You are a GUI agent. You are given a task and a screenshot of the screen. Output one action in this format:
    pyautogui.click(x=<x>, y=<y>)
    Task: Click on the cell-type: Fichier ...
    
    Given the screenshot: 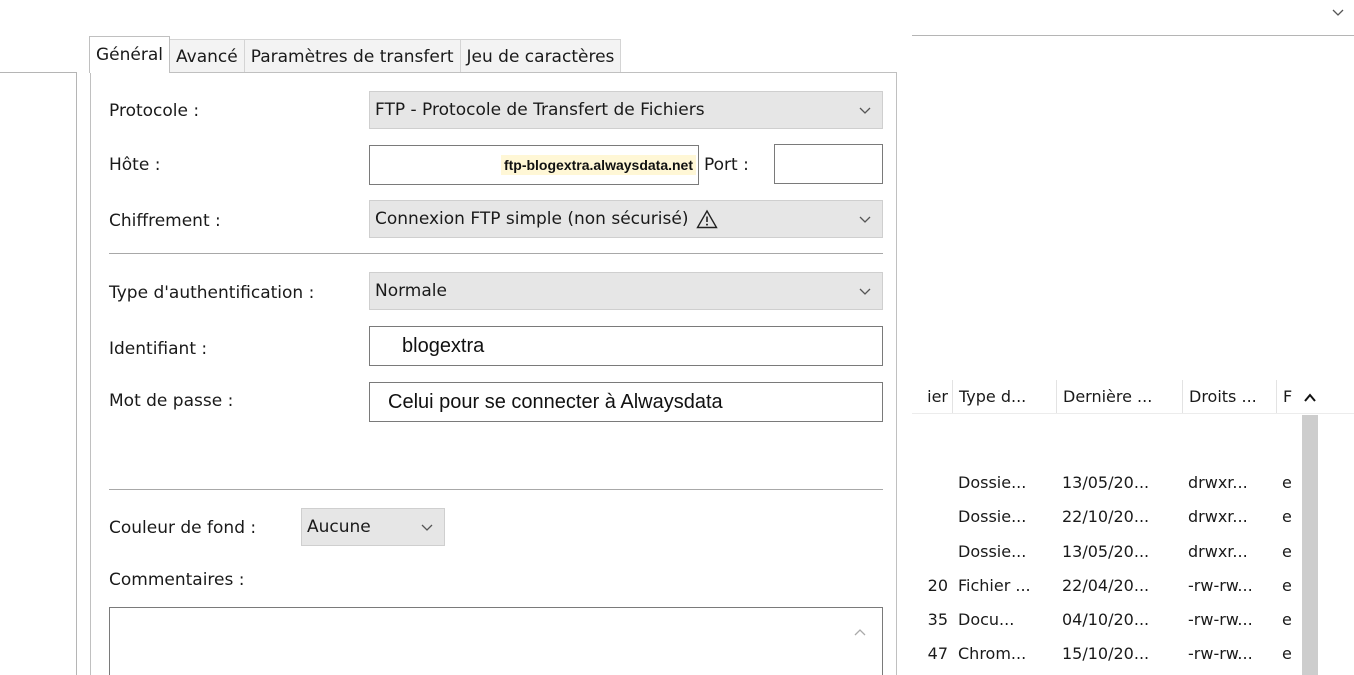 What is the action you would take?
    pyautogui.click(x=994, y=585)
    